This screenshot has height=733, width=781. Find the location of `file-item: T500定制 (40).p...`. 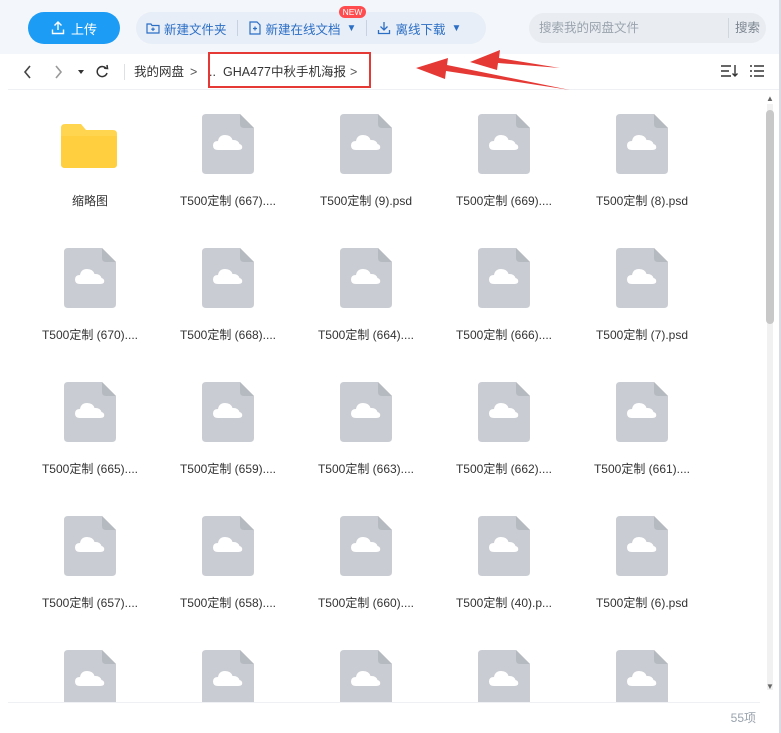

file-item: T500定制 (40).p... is located at coordinates (504, 554).